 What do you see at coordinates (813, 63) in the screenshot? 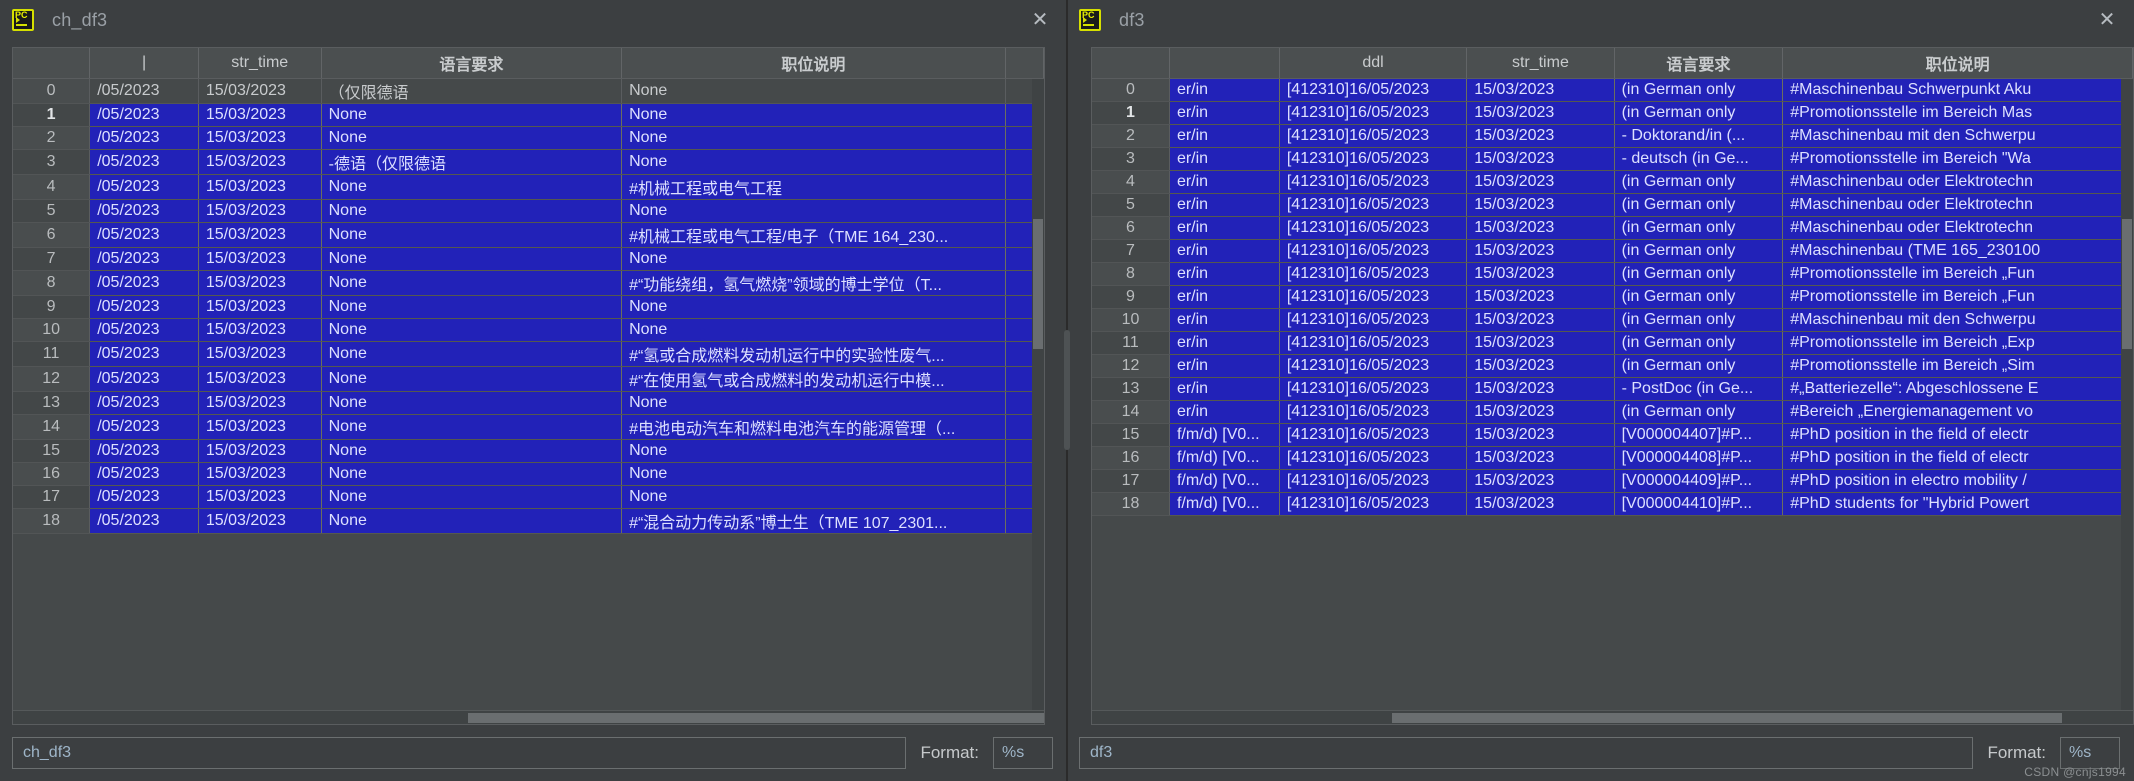
I see `left-col-header-job-desc: 职位说明` at bounding box center [813, 63].